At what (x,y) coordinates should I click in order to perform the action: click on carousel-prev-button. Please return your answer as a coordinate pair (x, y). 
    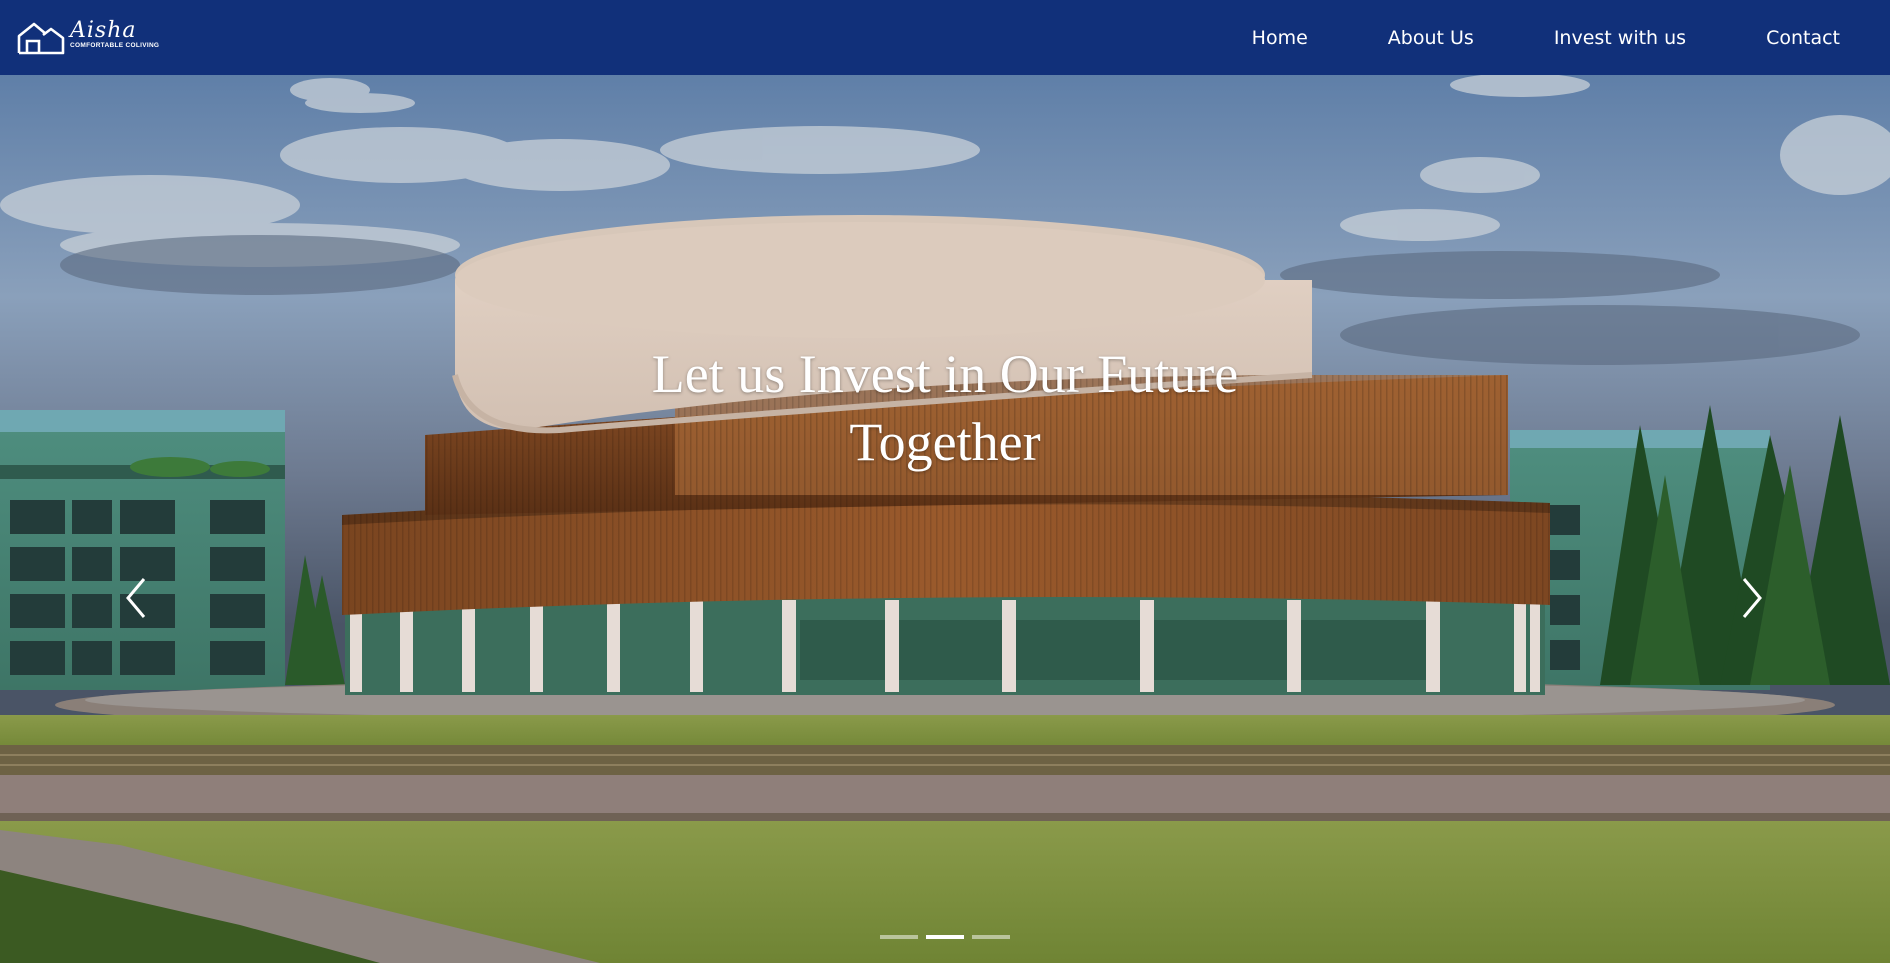
    Looking at the image, I should click on (137, 598).